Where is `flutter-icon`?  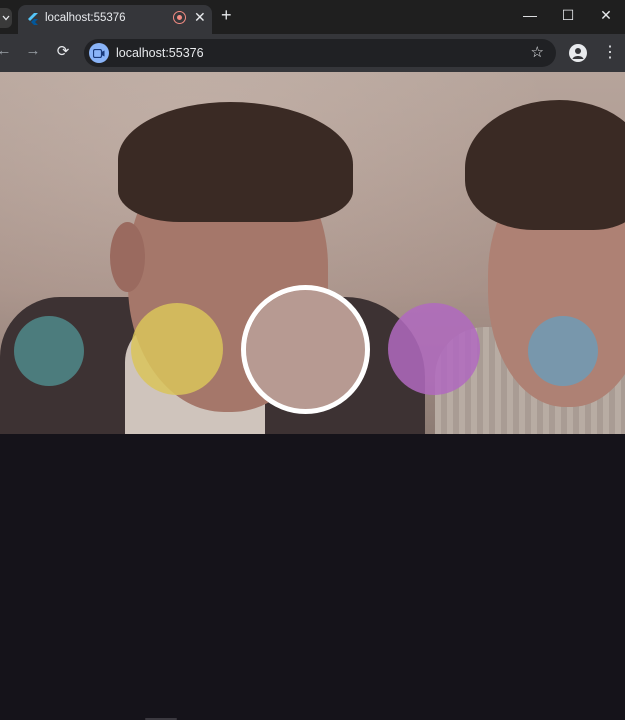 flutter-icon is located at coordinates (33, 19).